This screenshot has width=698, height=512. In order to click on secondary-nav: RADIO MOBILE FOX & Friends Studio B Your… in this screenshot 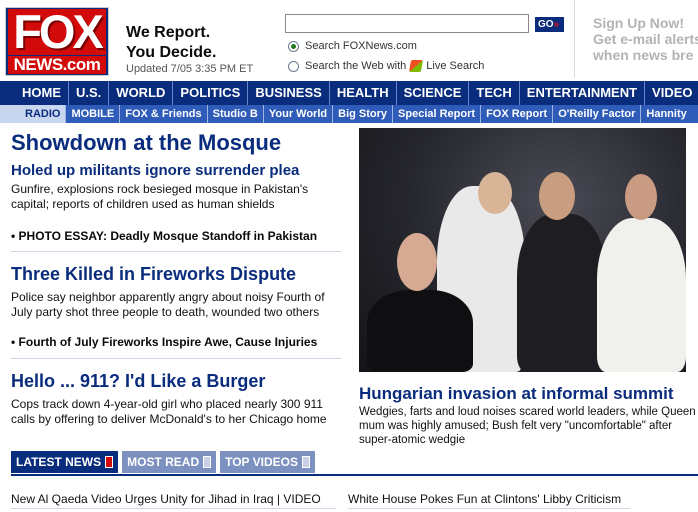, I will do `click(349, 114)`.